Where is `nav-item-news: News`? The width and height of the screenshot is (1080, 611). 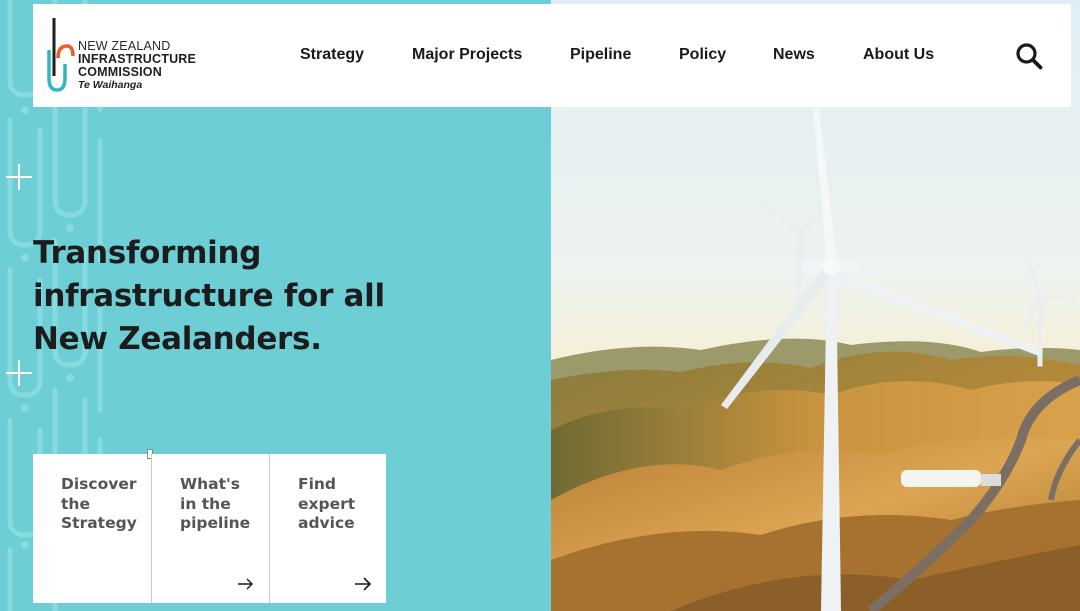
nav-item-news: News is located at coordinates (794, 55).